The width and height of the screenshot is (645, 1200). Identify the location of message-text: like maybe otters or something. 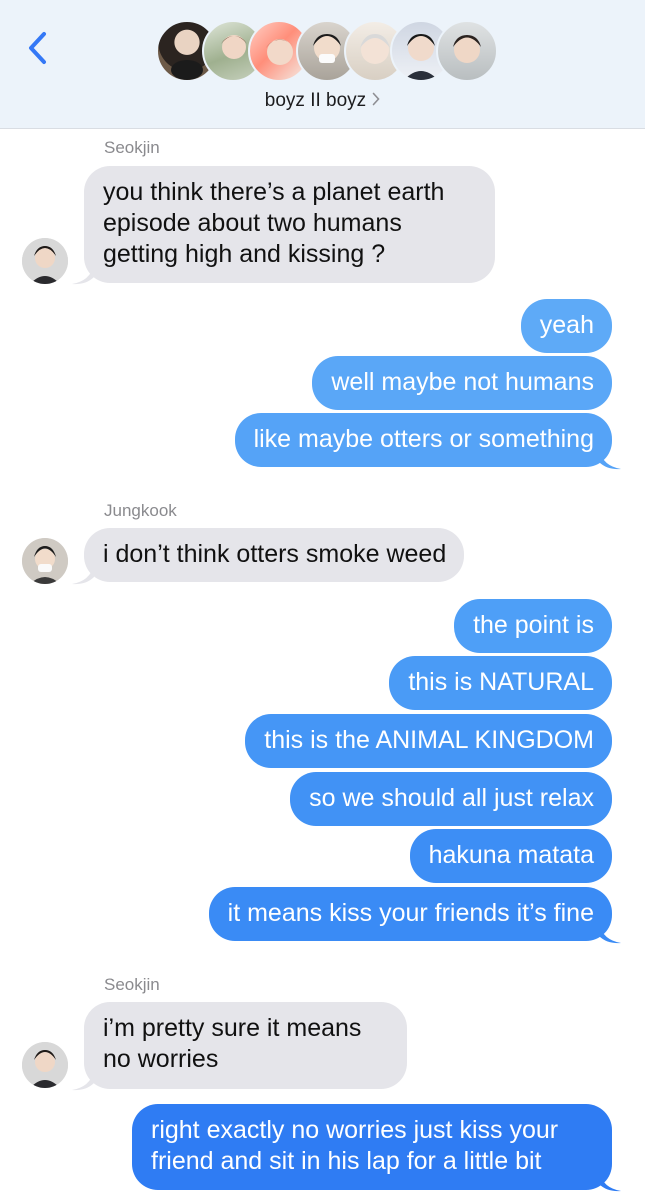
(423, 439).